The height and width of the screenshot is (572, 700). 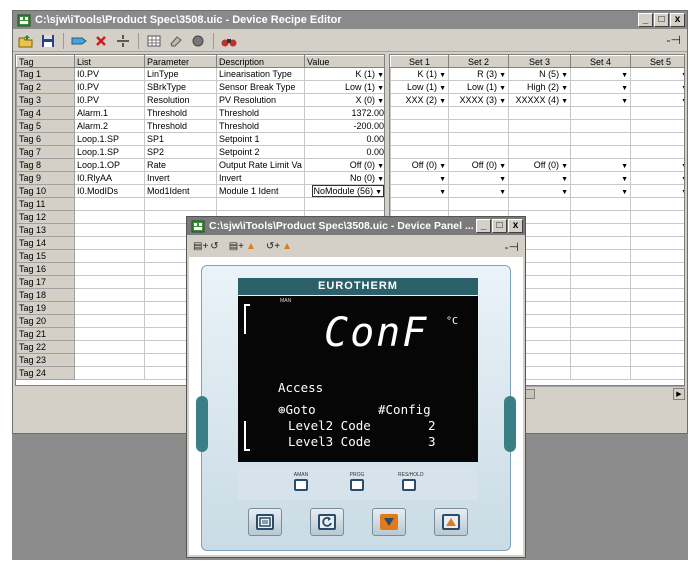 I want to click on set-cell: High (2) ▼, so click(x=539, y=87).